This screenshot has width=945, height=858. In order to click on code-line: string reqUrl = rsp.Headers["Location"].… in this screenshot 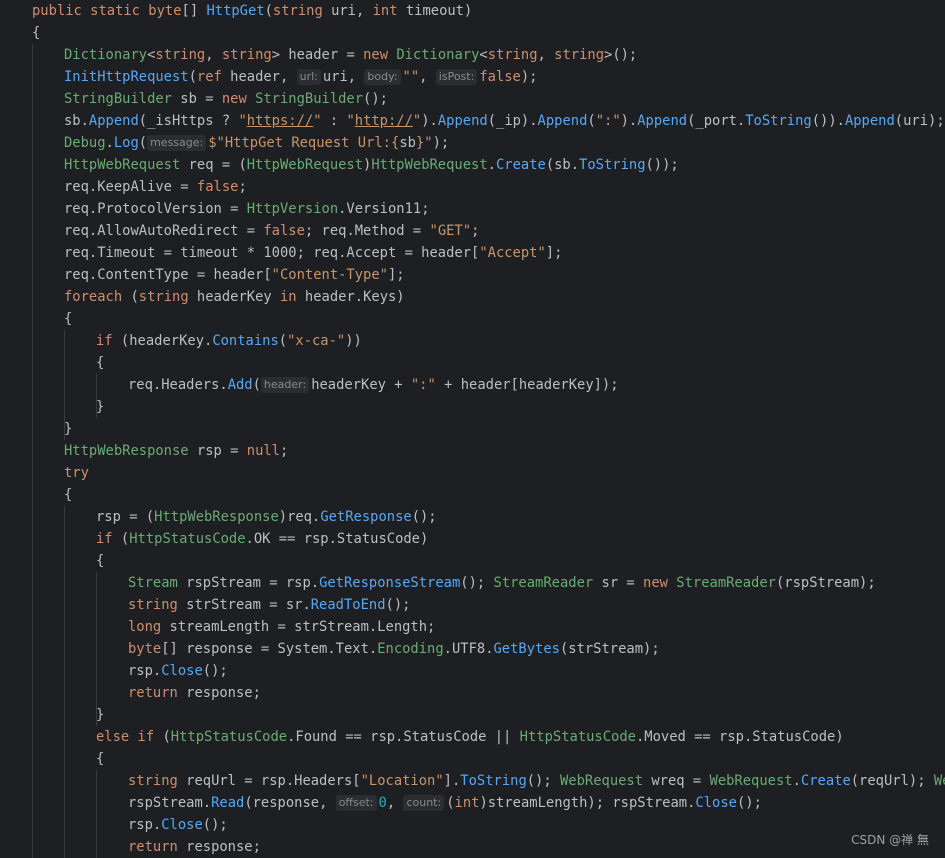, I will do `click(536, 781)`.